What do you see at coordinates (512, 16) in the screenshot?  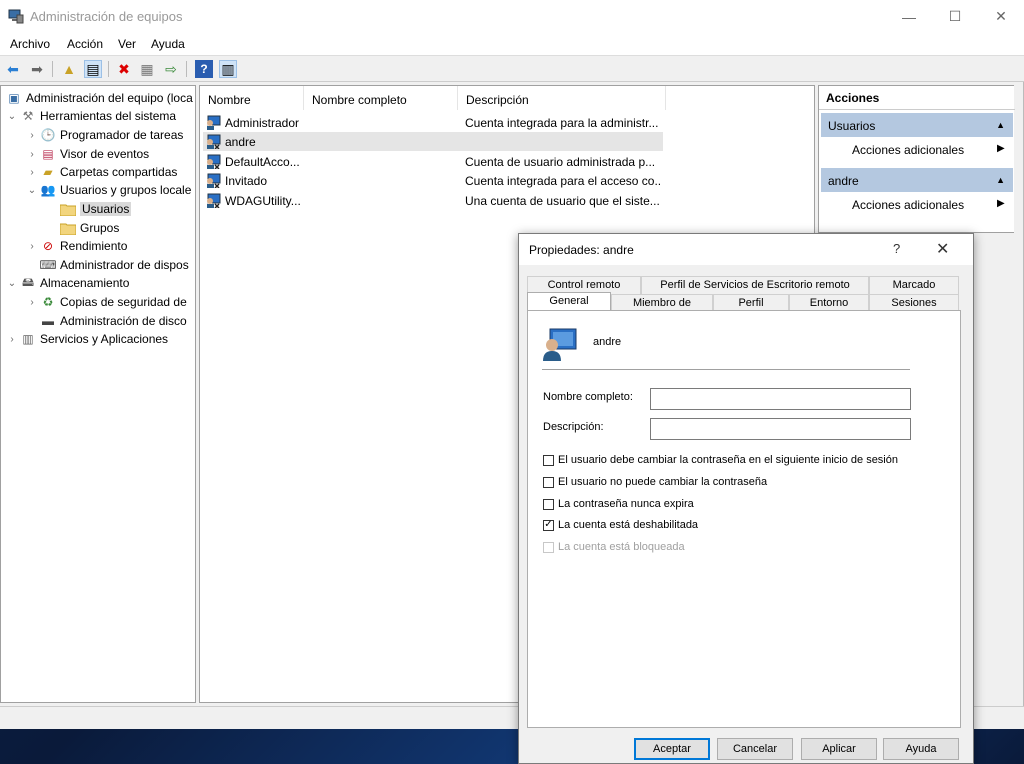 I see `title-bar: Administración de equipos — ☐ ✕` at bounding box center [512, 16].